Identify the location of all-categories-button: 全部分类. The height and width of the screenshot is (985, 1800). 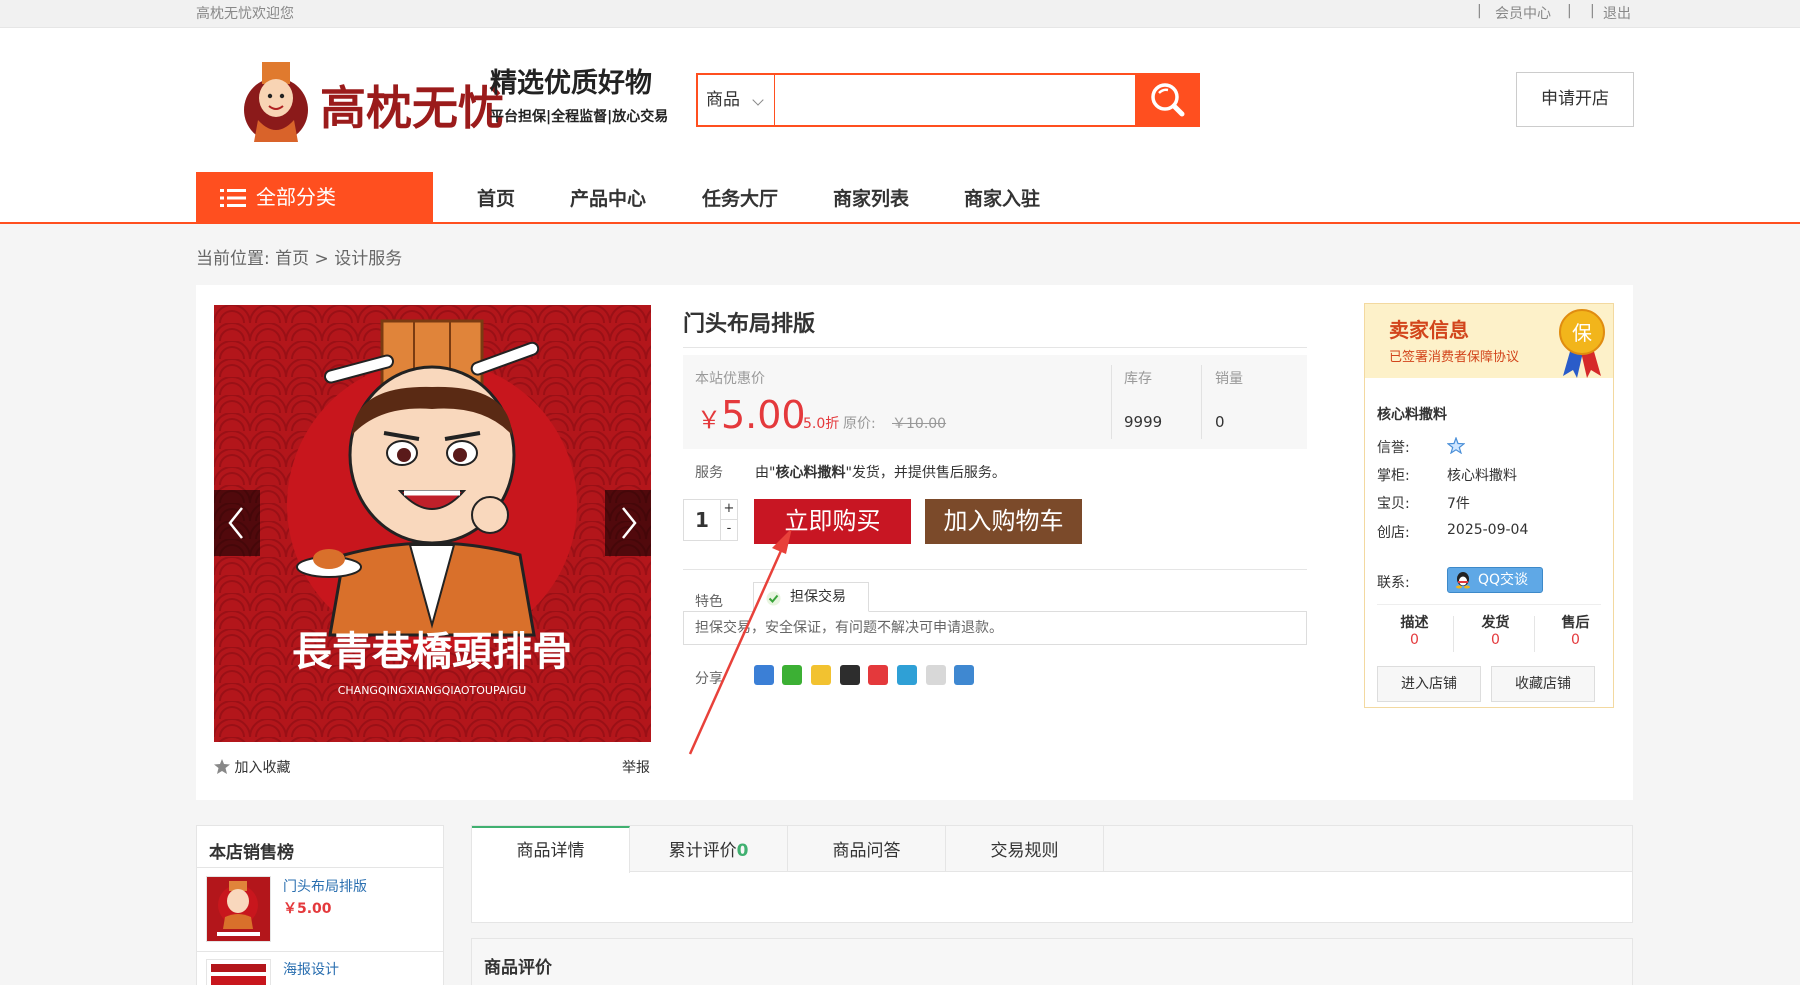
(314, 197).